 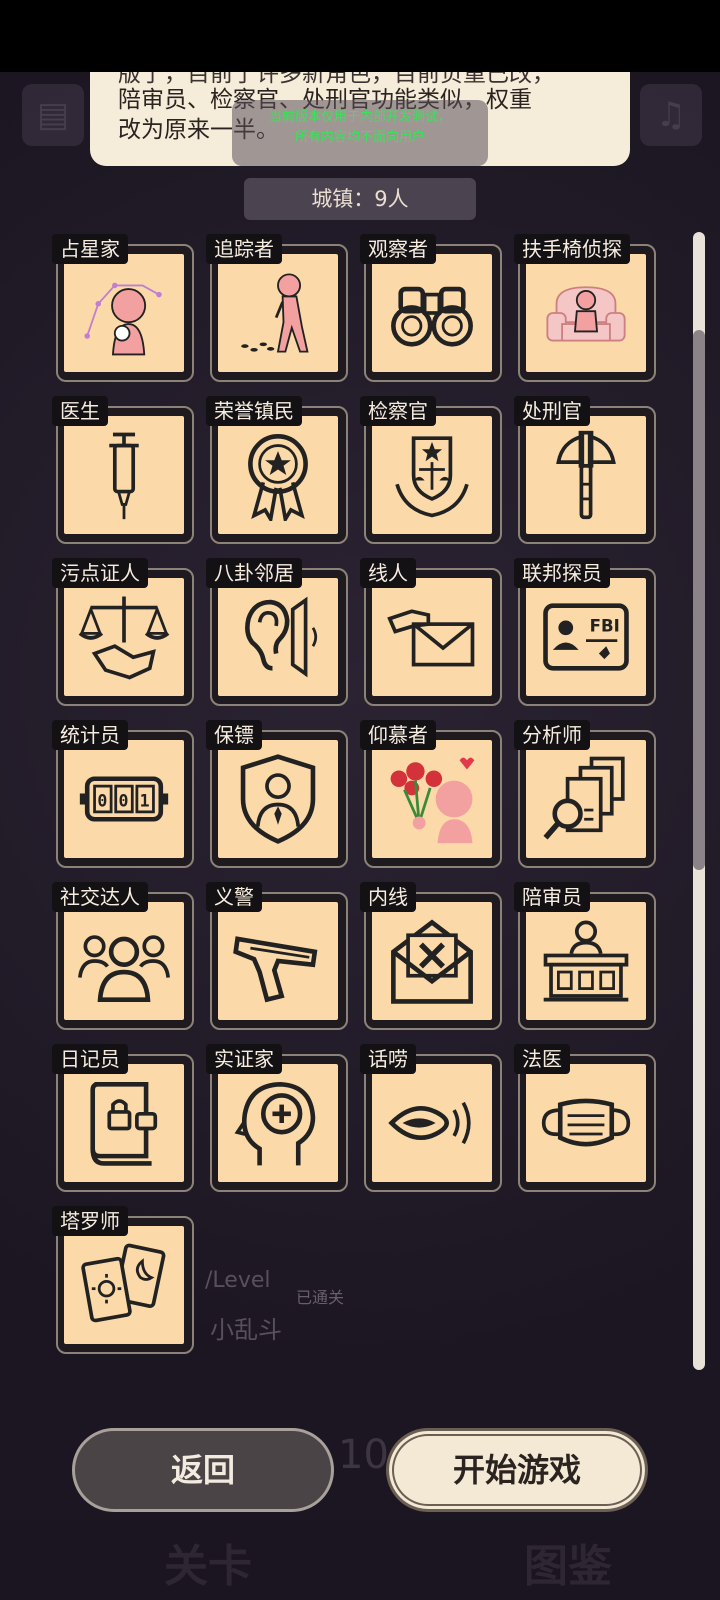 I want to click on role-card-insider: 内线, so click(x=431, y=956).